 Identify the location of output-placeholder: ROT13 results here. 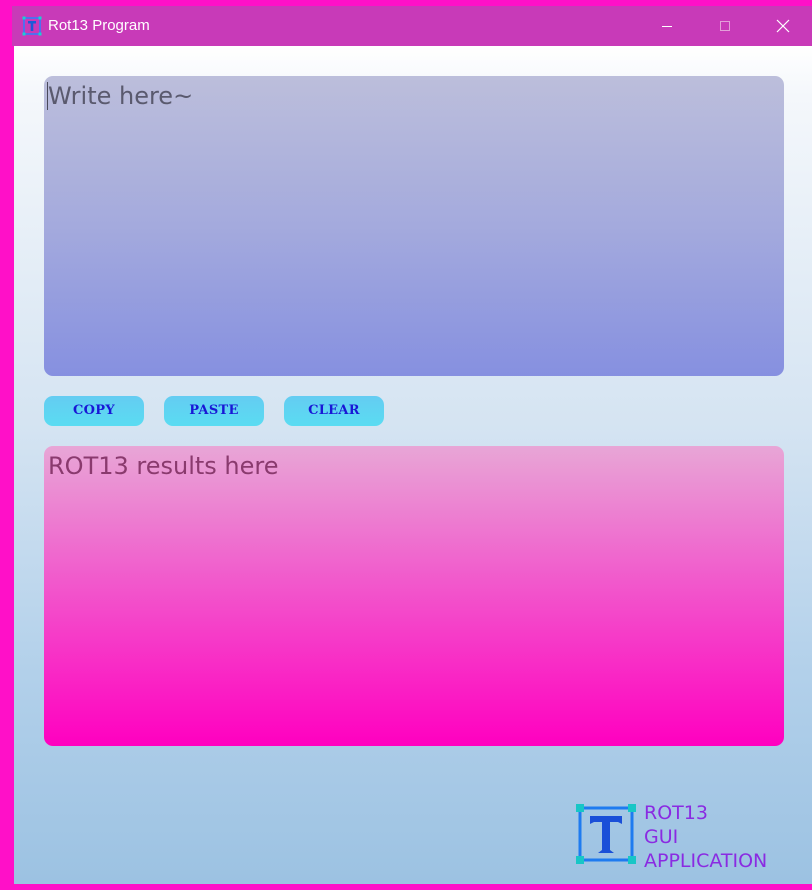
(163, 466).